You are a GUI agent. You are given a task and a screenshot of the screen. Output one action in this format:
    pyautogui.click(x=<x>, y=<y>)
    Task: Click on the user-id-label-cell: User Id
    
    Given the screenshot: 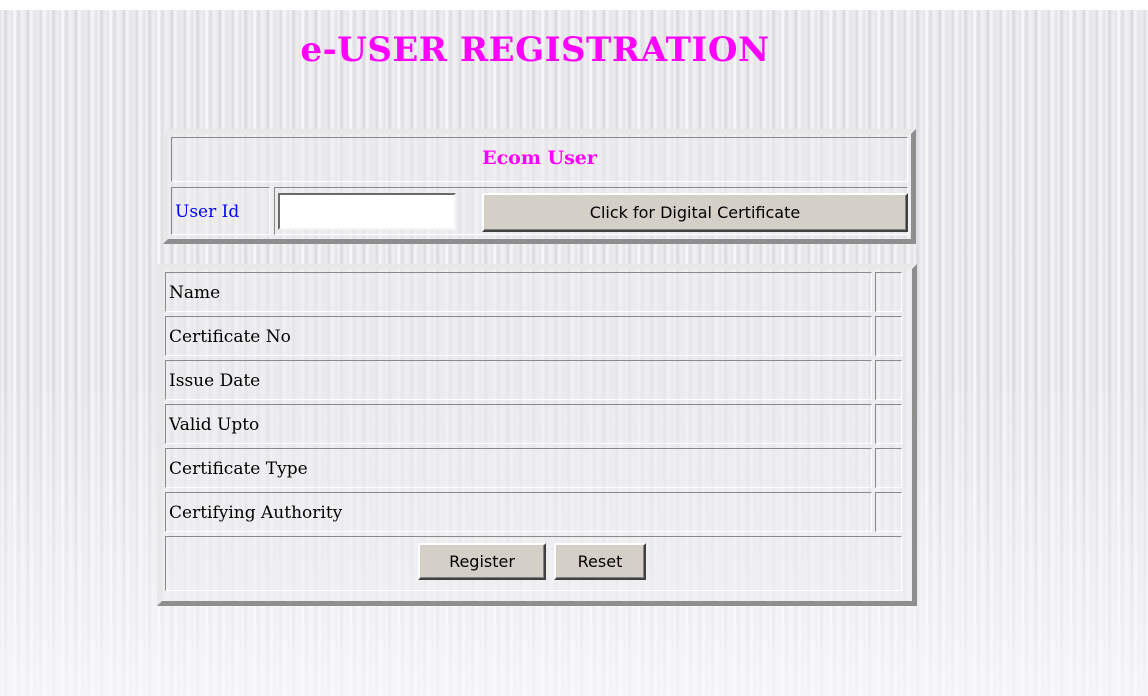 What is the action you would take?
    pyautogui.click(x=220, y=211)
    